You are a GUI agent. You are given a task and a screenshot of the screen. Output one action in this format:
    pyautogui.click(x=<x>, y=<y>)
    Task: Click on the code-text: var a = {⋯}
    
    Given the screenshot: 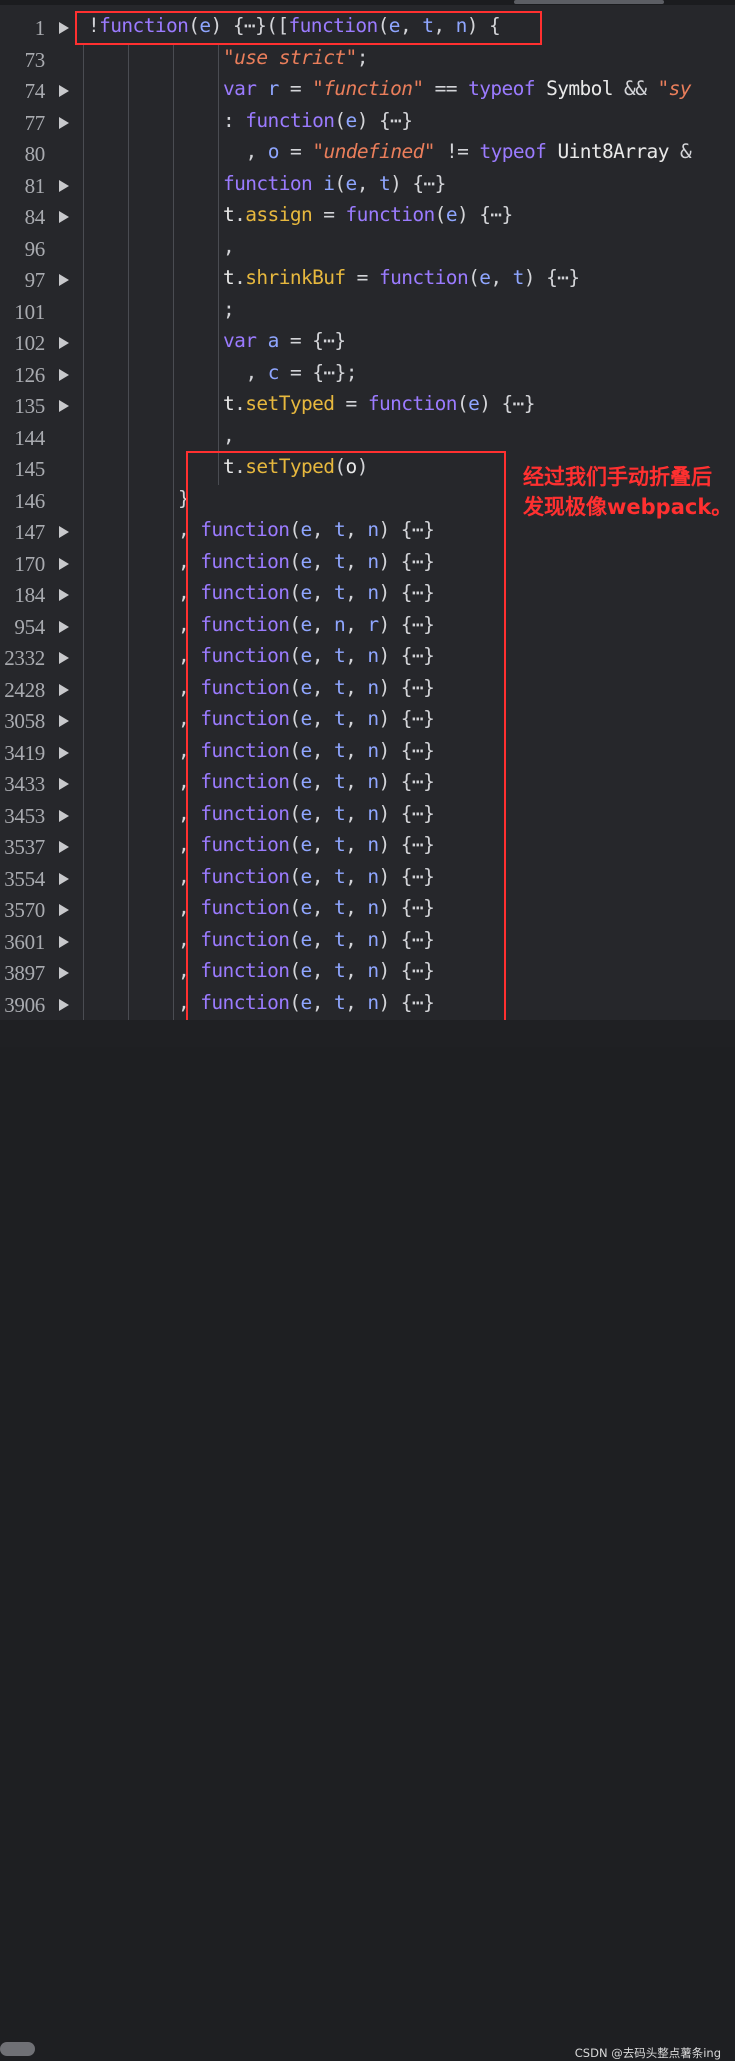 What is the action you would take?
    pyautogui.click(x=284, y=341)
    